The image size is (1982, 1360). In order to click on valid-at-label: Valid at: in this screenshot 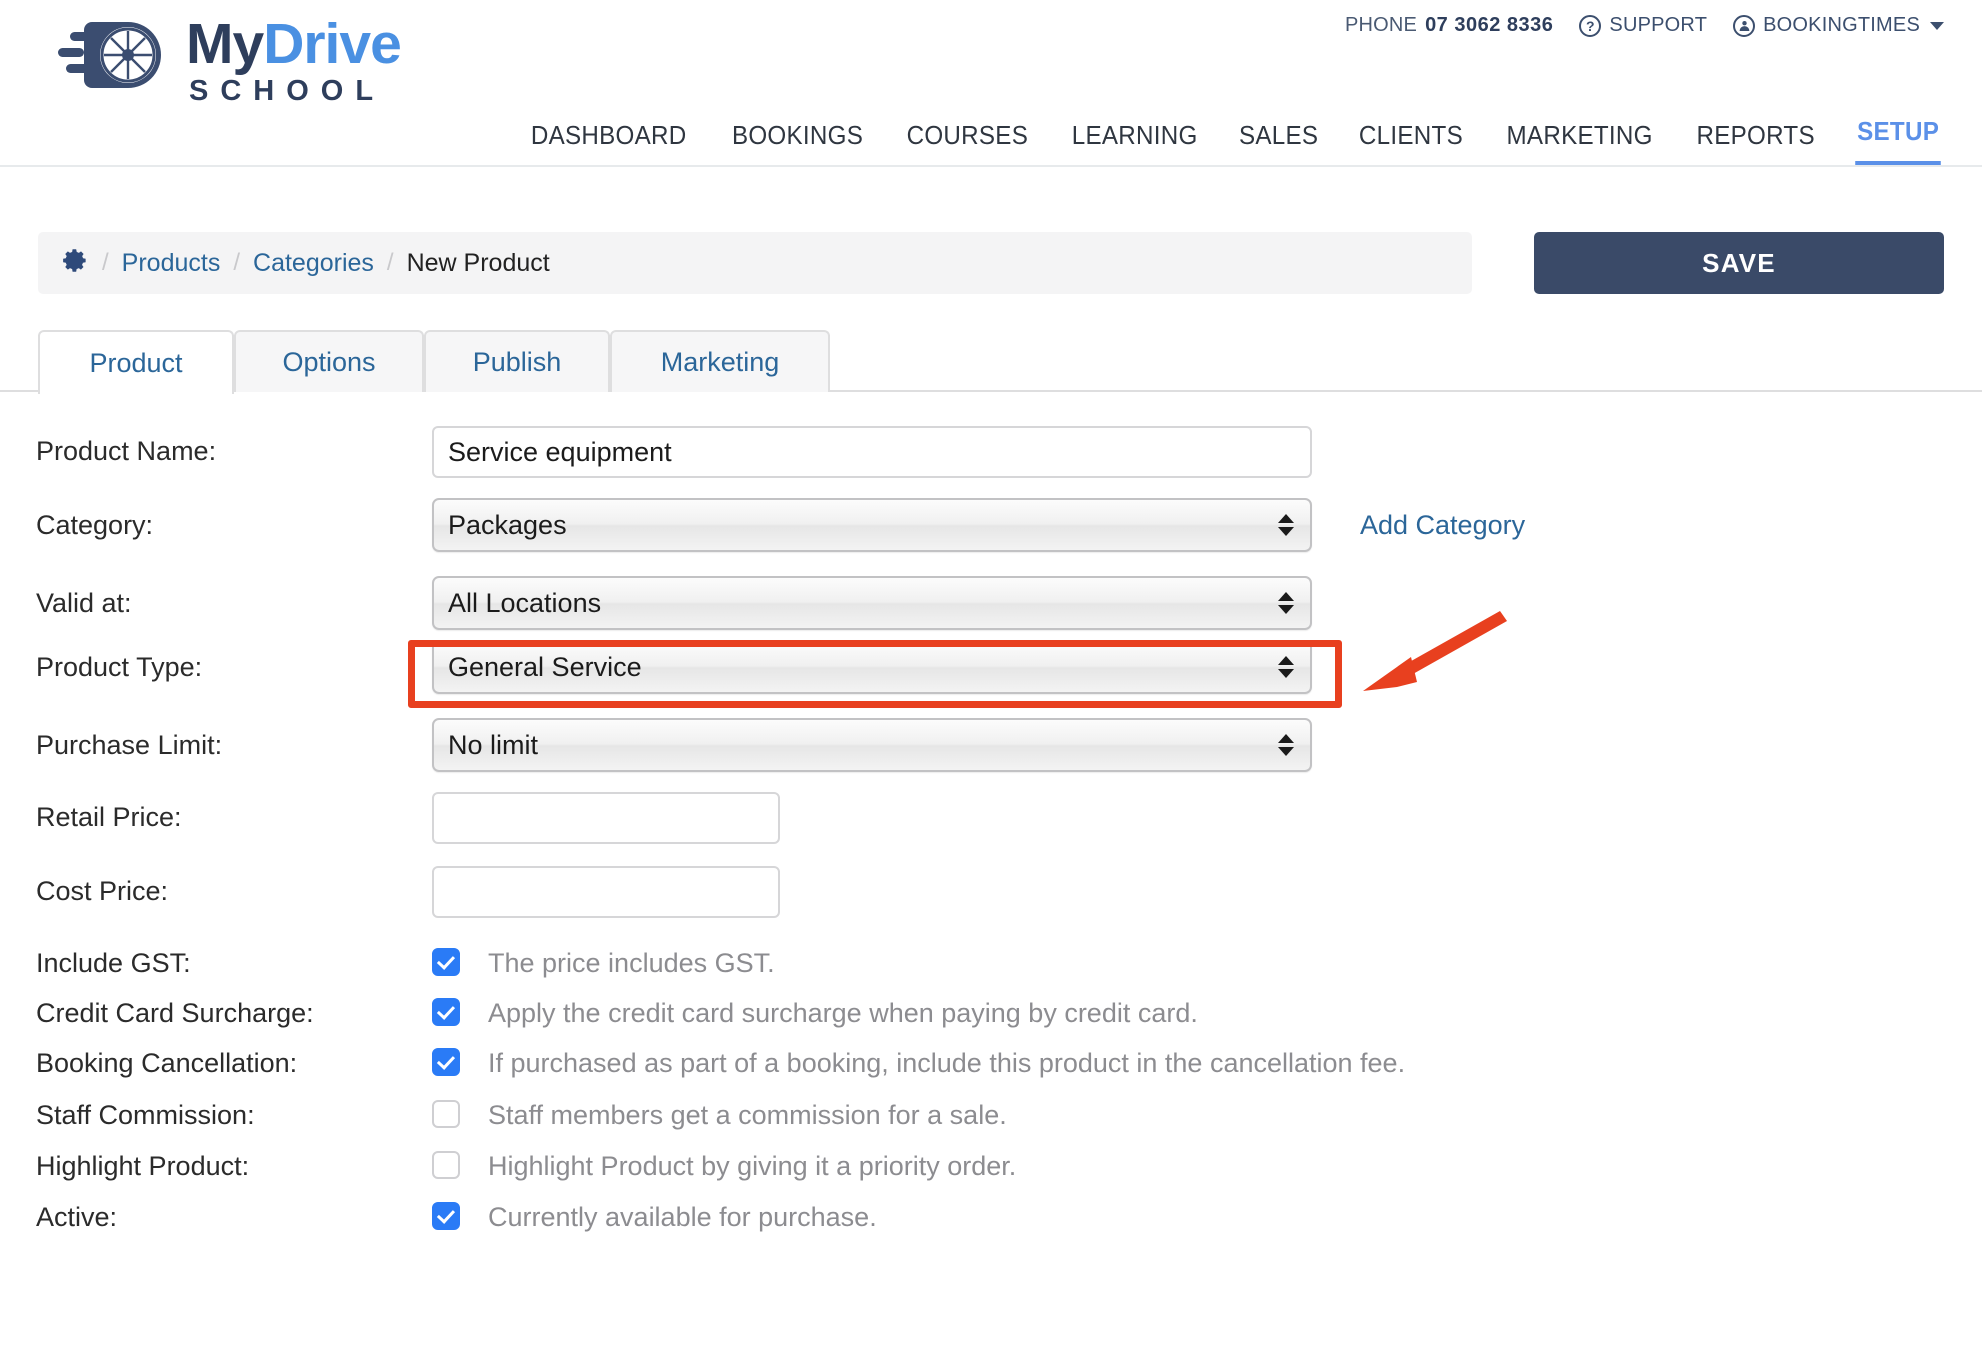, I will do `click(84, 603)`.